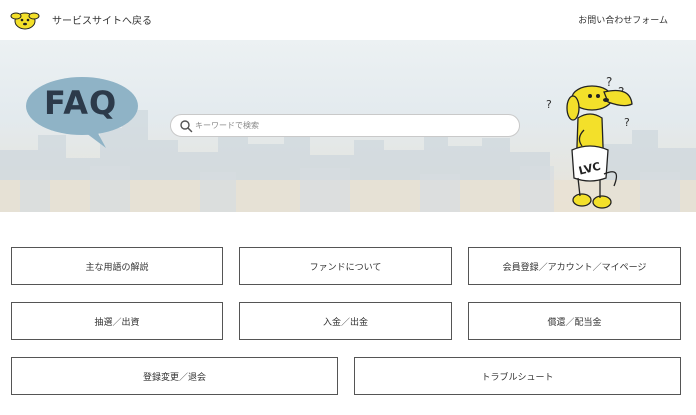 The width and height of the screenshot is (696, 415). Describe the element at coordinates (186, 126) in the screenshot. I see `search-icon` at that location.